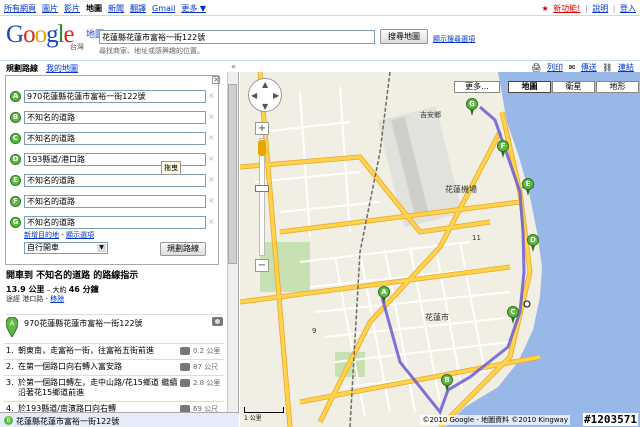 Image resolution: width=640 pixels, height=427 pixels. What do you see at coordinates (50, 8) in the screenshot?
I see `nav-item-1: 圖片` at bounding box center [50, 8].